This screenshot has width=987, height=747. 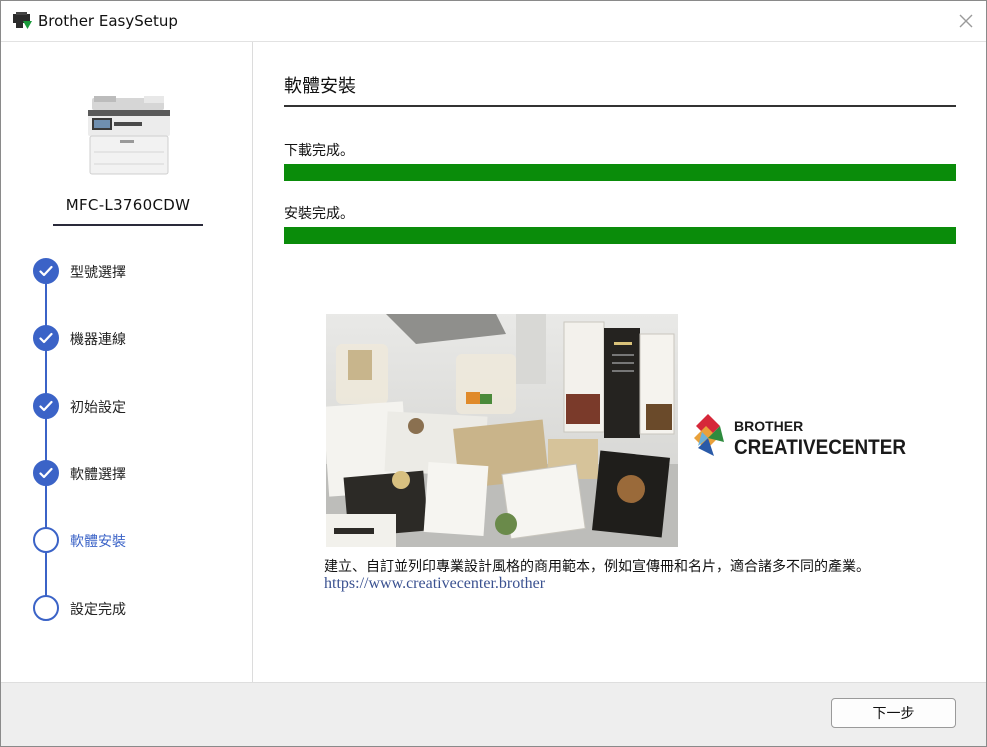 What do you see at coordinates (140, 540) in the screenshot?
I see `step-software-install: 軟體安裝` at bounding box center [140, 540].